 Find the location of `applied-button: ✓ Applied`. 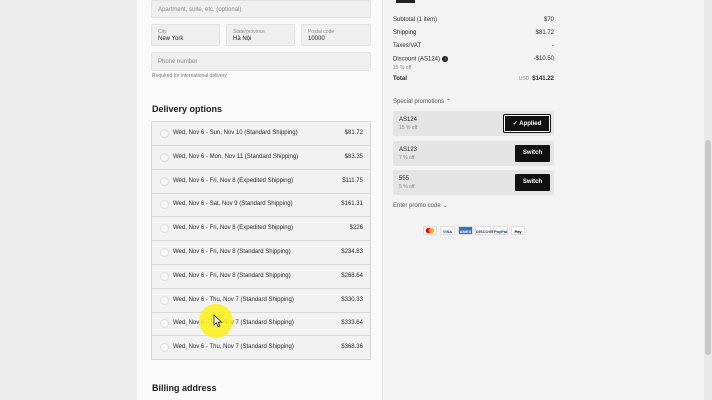

applied-button: ✓ Applied is located at coordinates (527, 123).